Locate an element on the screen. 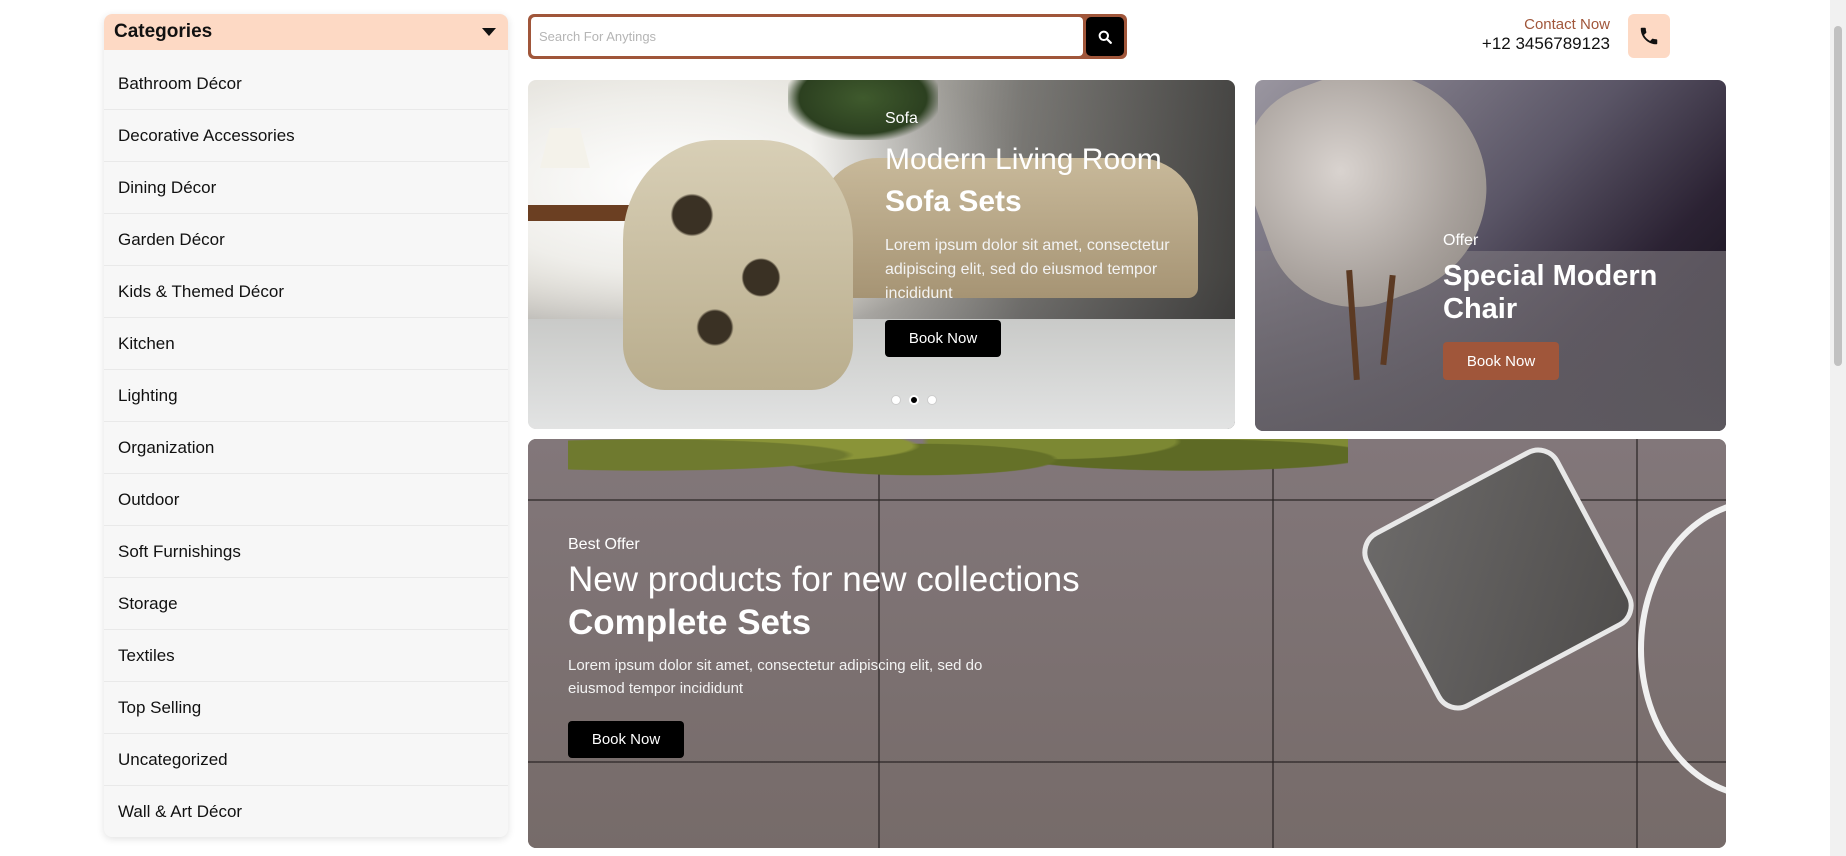 This screenshot has width=1846, height=856. category-item-wall-art-decor: Wall & Art Décor is located at coordinates (306, 811).